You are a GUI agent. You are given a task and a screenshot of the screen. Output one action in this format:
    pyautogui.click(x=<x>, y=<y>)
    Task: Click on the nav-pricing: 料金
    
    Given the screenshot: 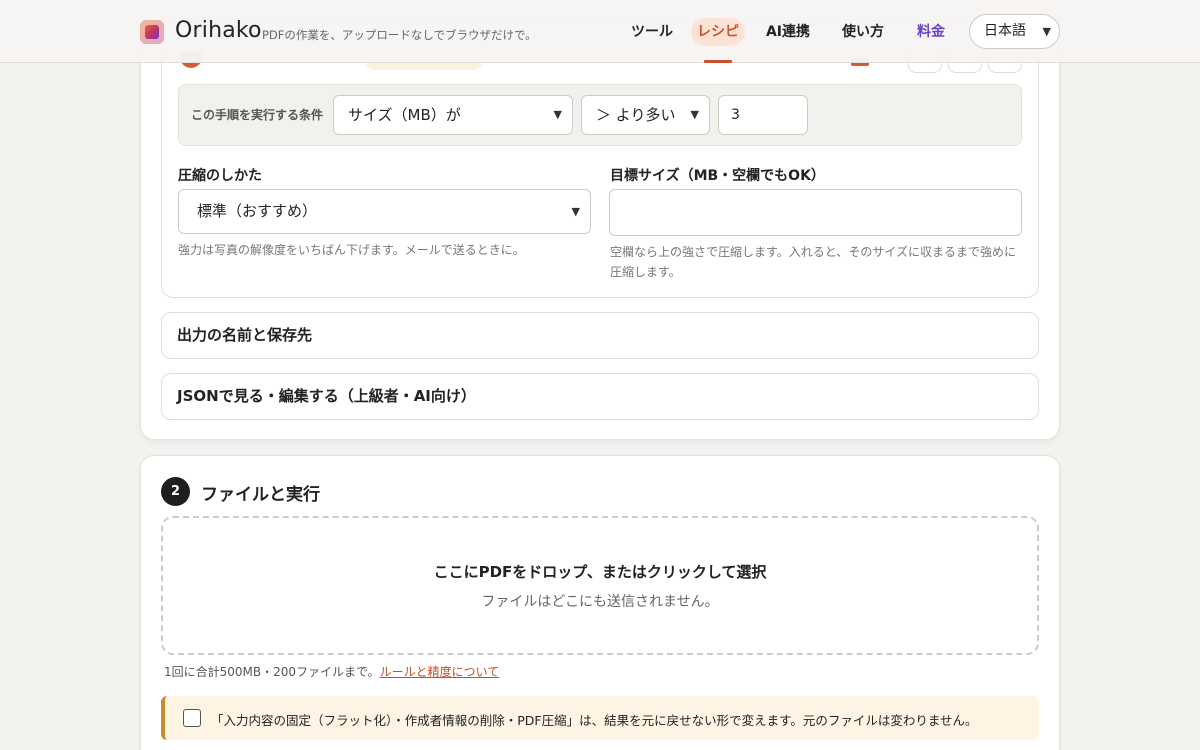 What is the action you would take?
    pyautogui.click(x=931, y=32)
    